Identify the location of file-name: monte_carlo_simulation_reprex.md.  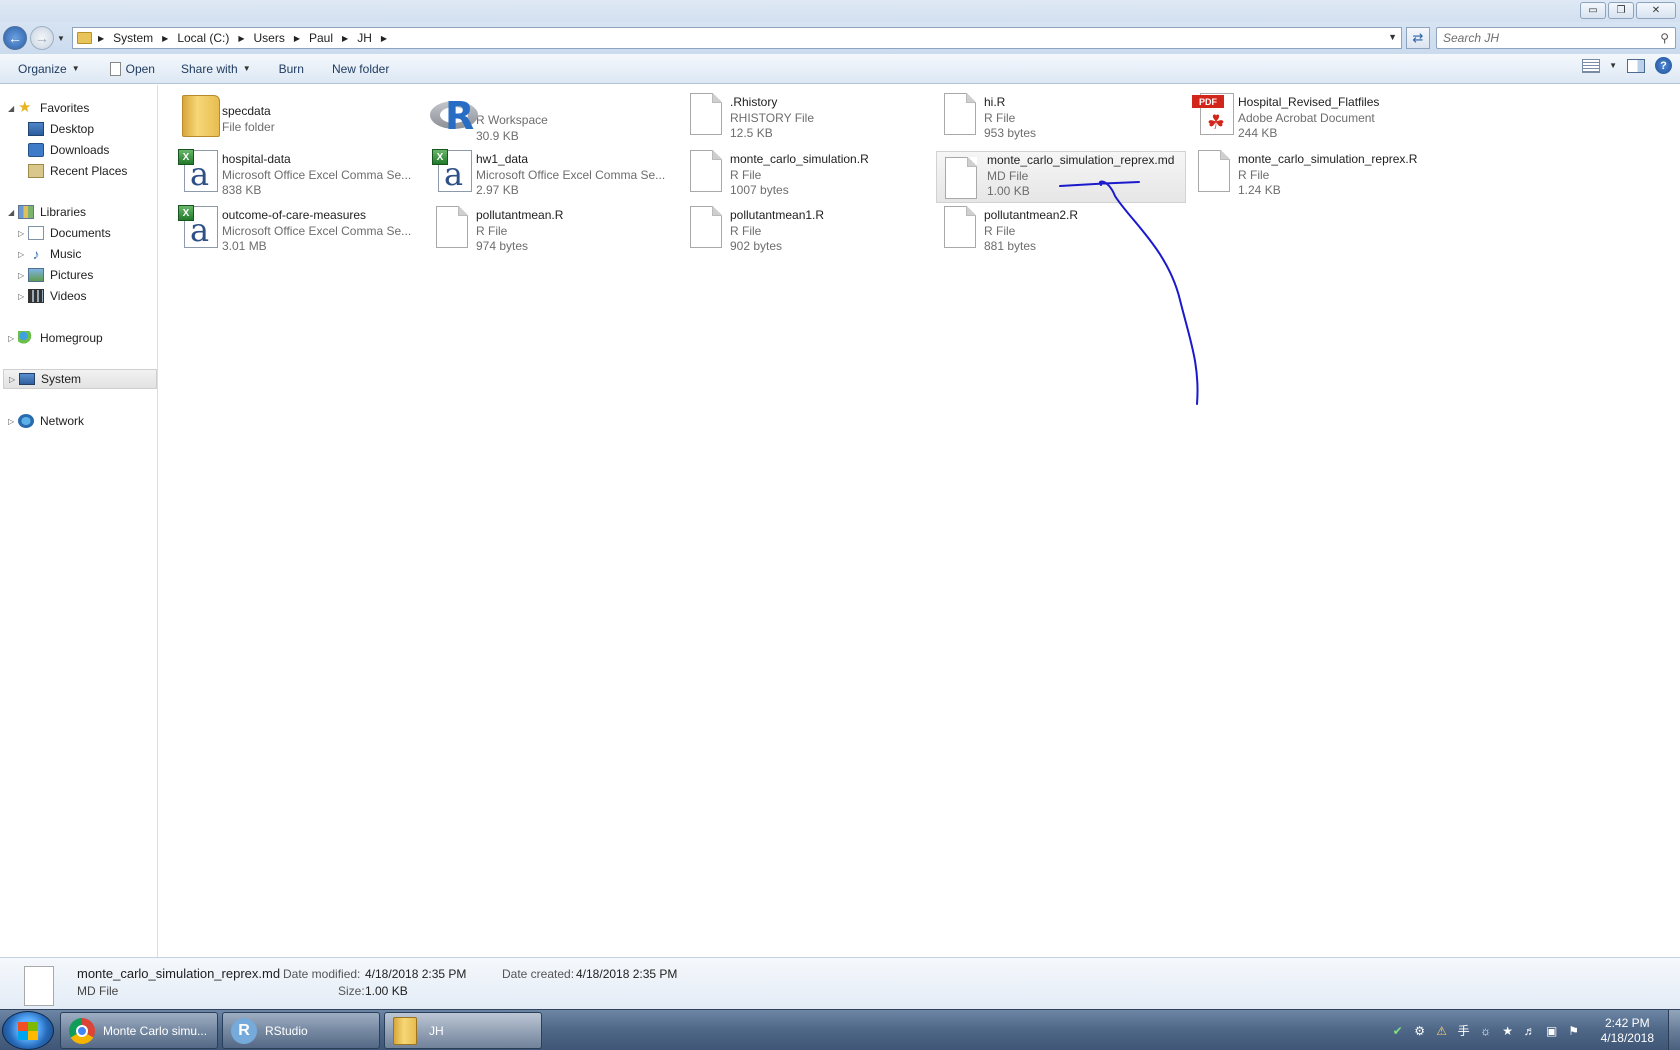
(1081, 160).